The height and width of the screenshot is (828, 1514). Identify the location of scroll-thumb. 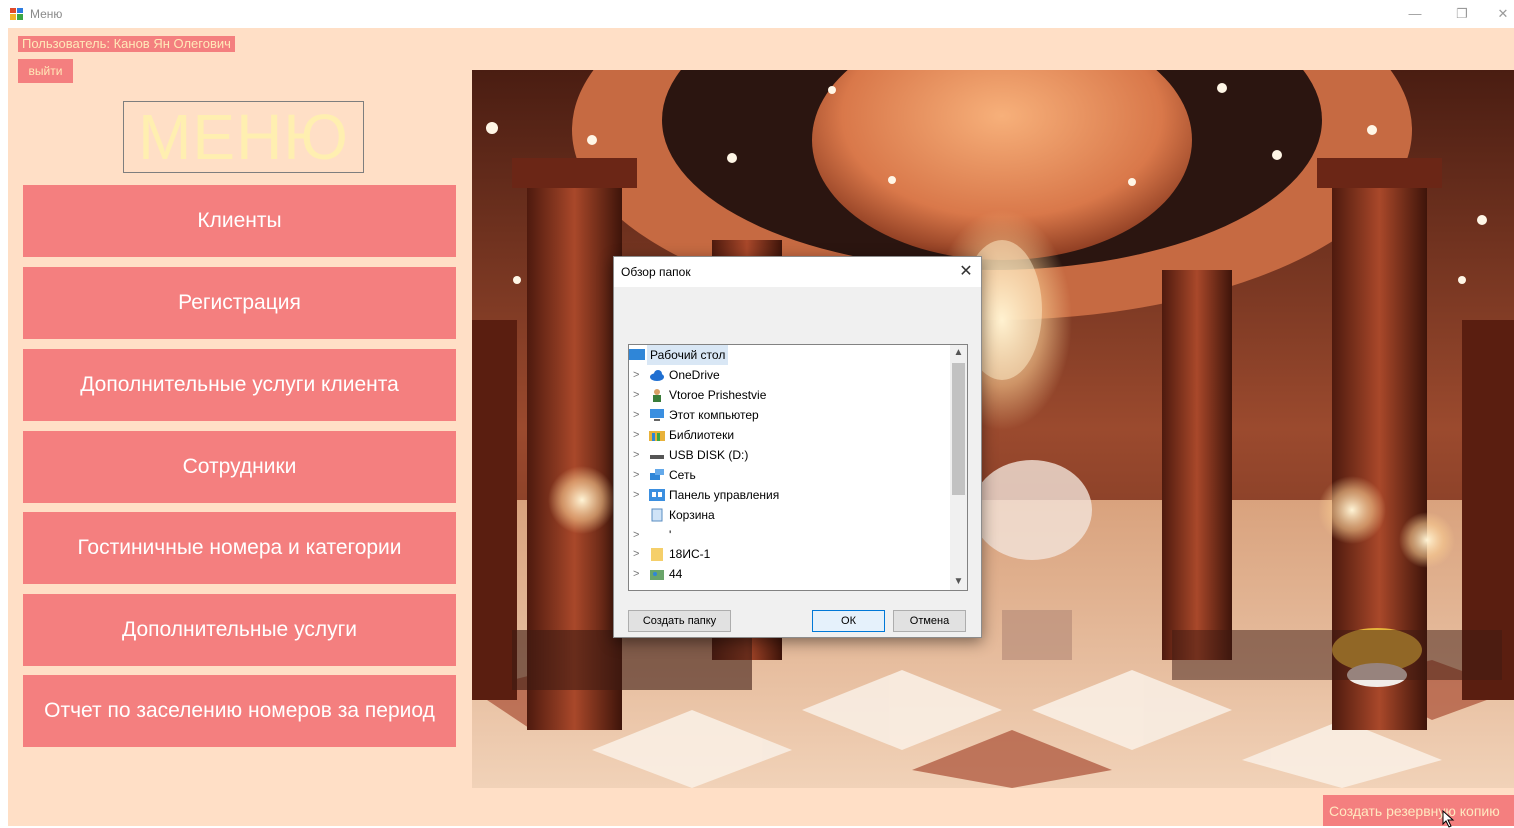
(958, 429).